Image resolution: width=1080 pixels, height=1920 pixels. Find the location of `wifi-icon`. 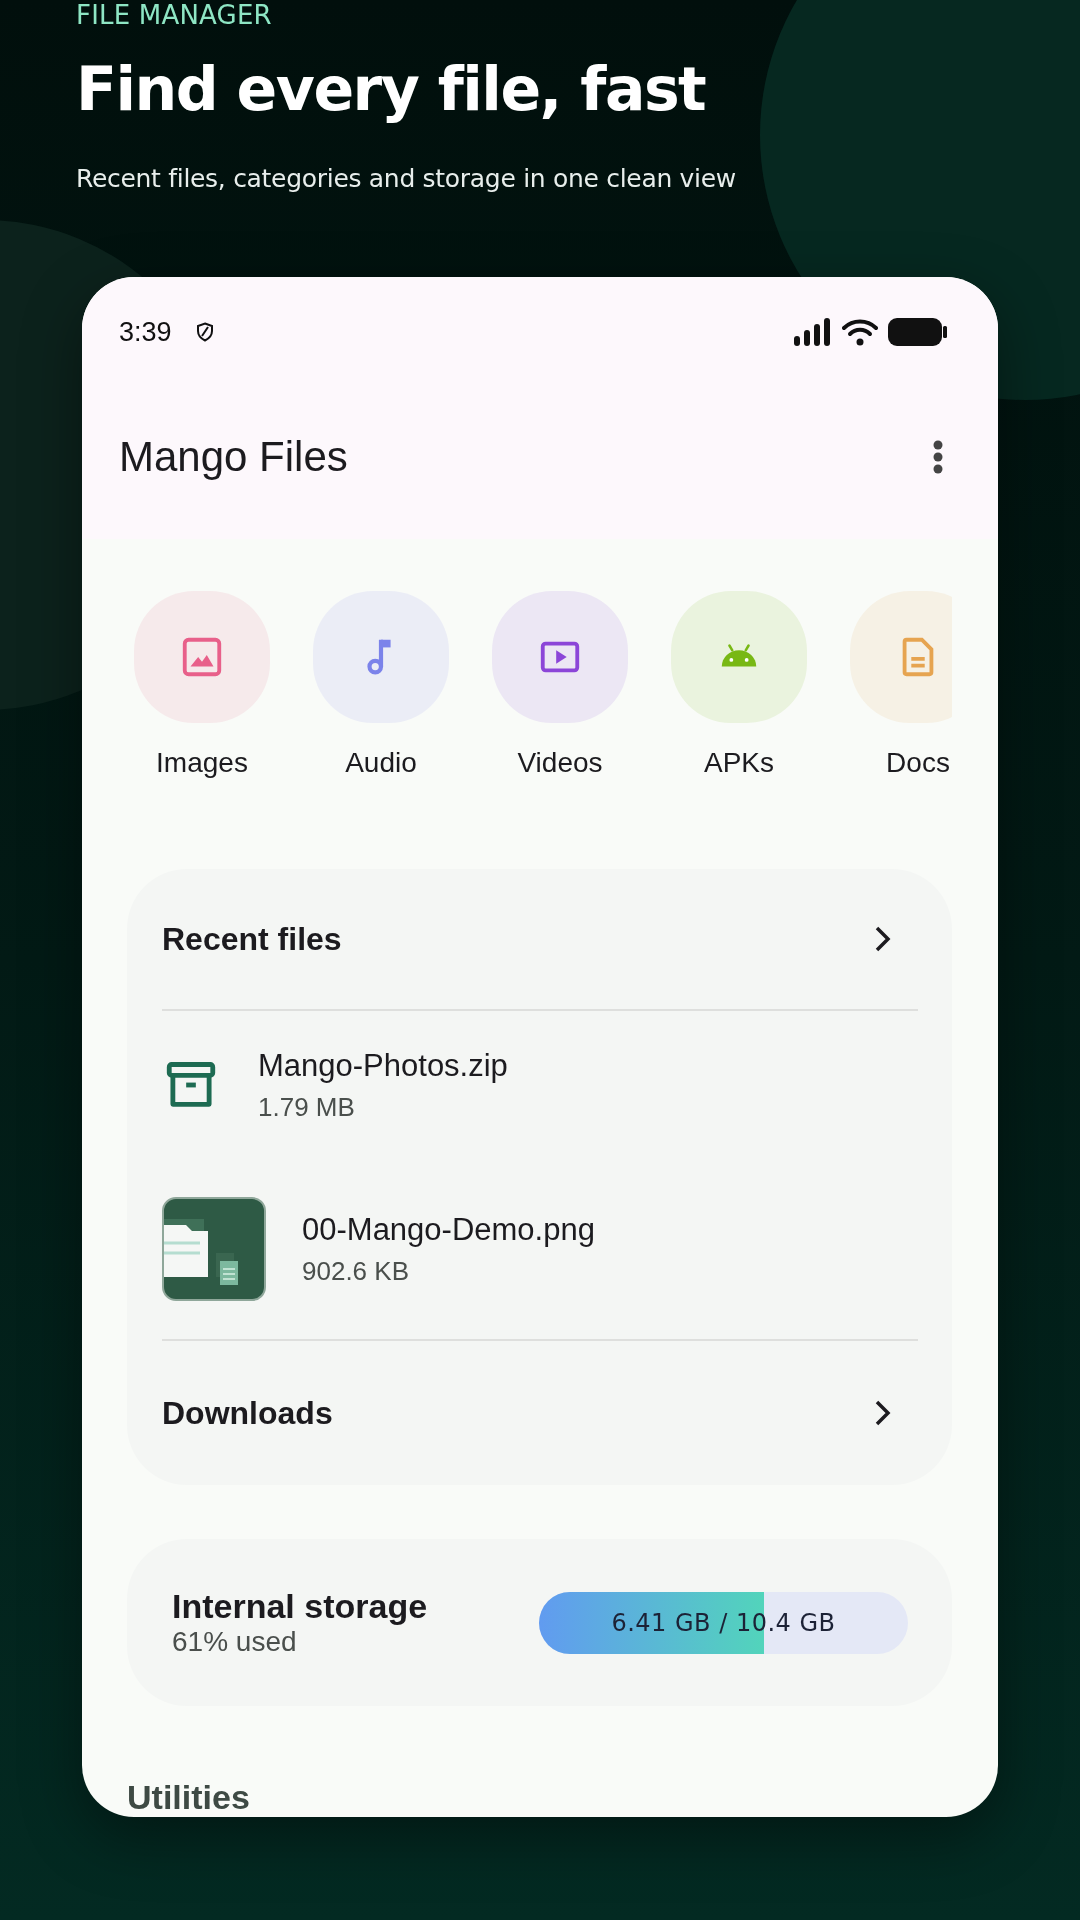

wifi-icon is located at coordinates (860, 332).